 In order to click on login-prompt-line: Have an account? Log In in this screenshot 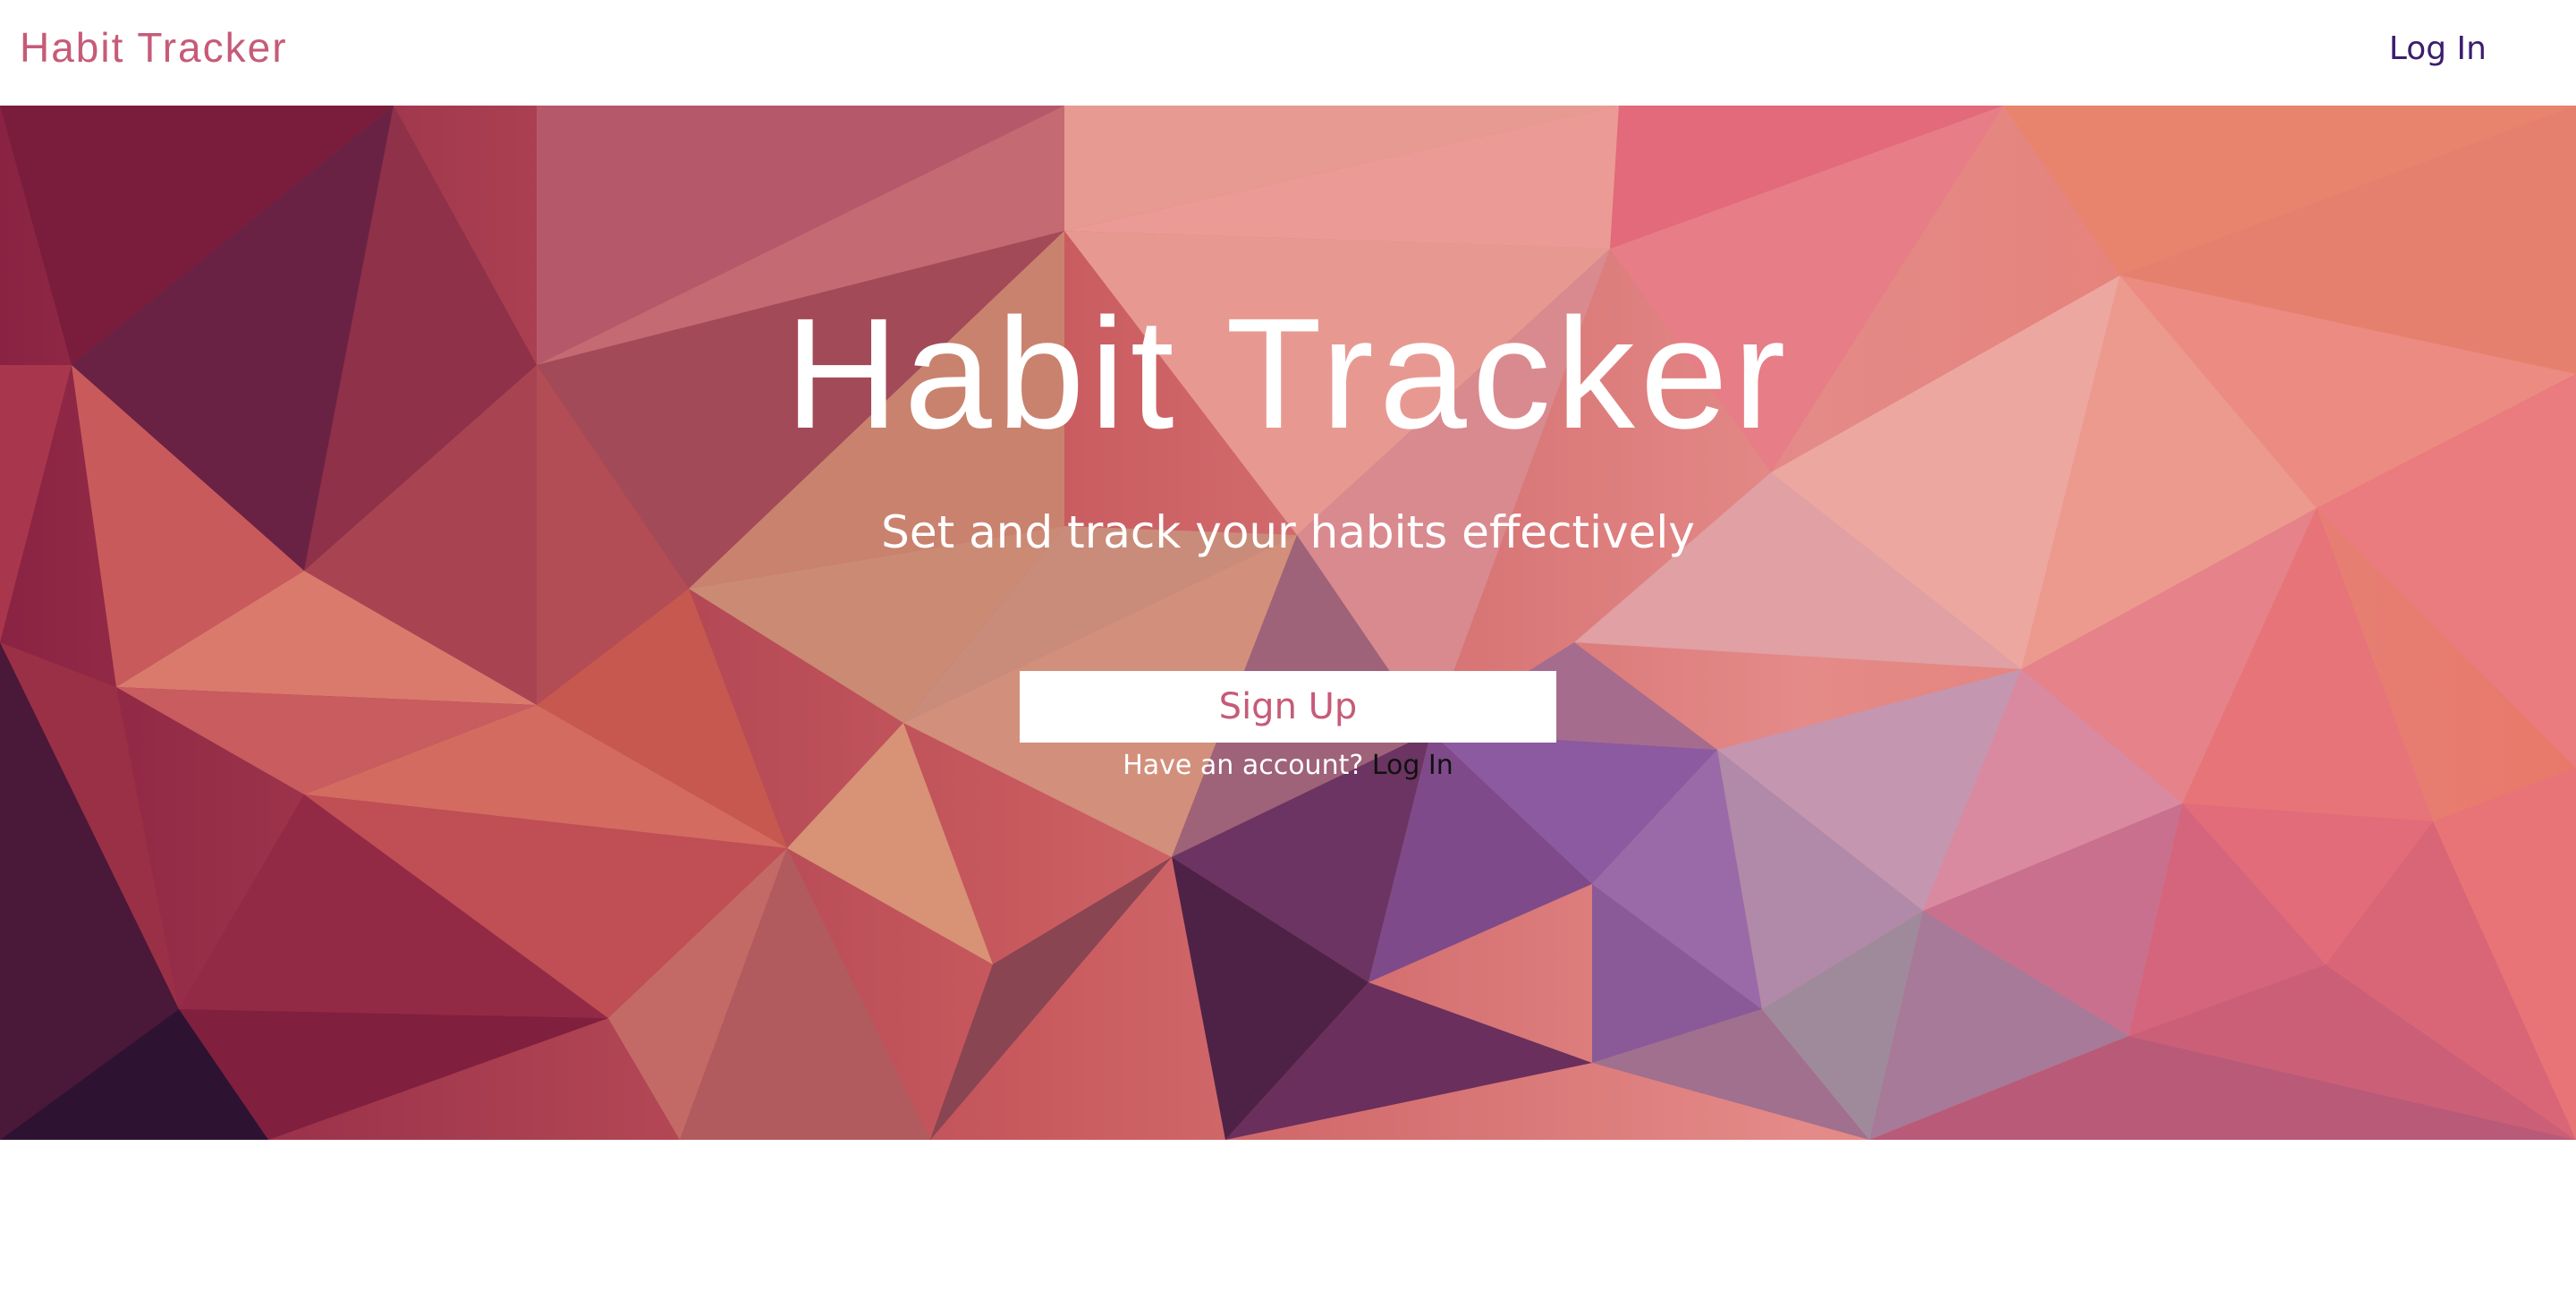, I will do `click(1288, 766)`.